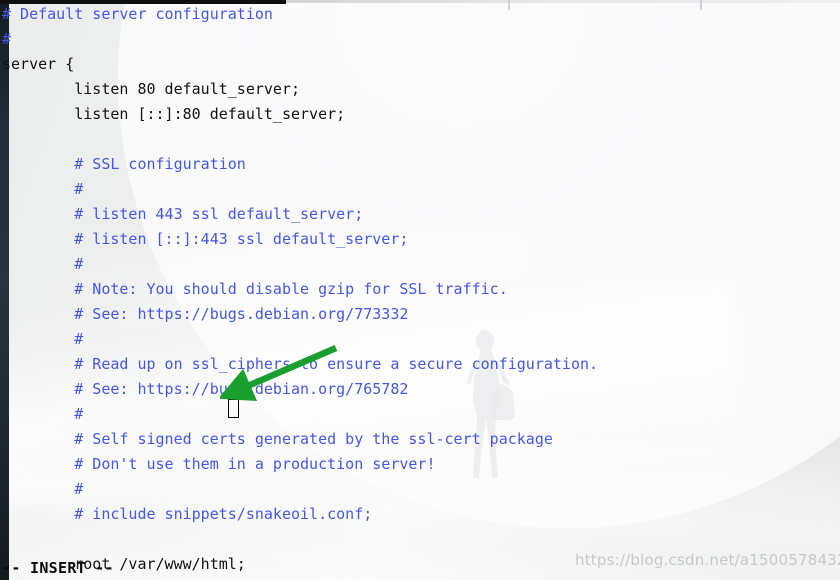  Describe the element at coordinates (218, 464) in the screenshot. I see `code-line: # Don't use them in a production server!` at that location.